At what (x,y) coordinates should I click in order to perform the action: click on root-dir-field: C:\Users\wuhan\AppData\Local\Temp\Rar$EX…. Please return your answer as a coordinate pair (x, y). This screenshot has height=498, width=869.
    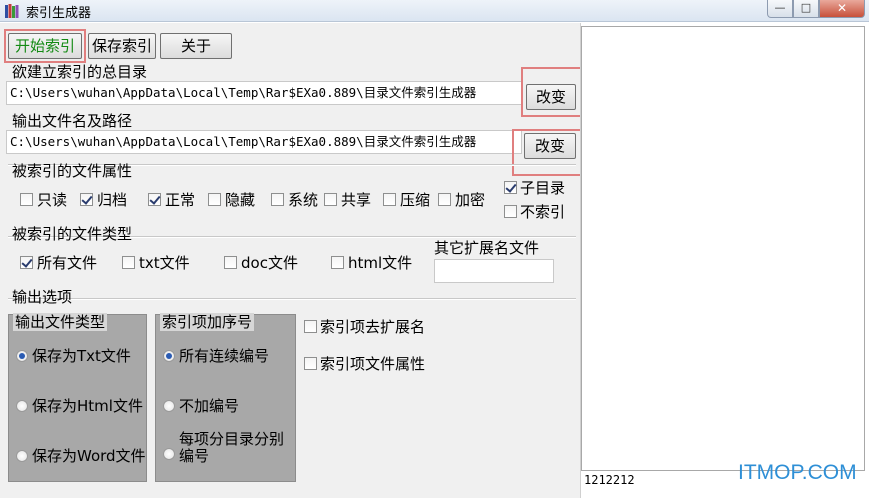
    Looking at the image, I should click on (264, 93).